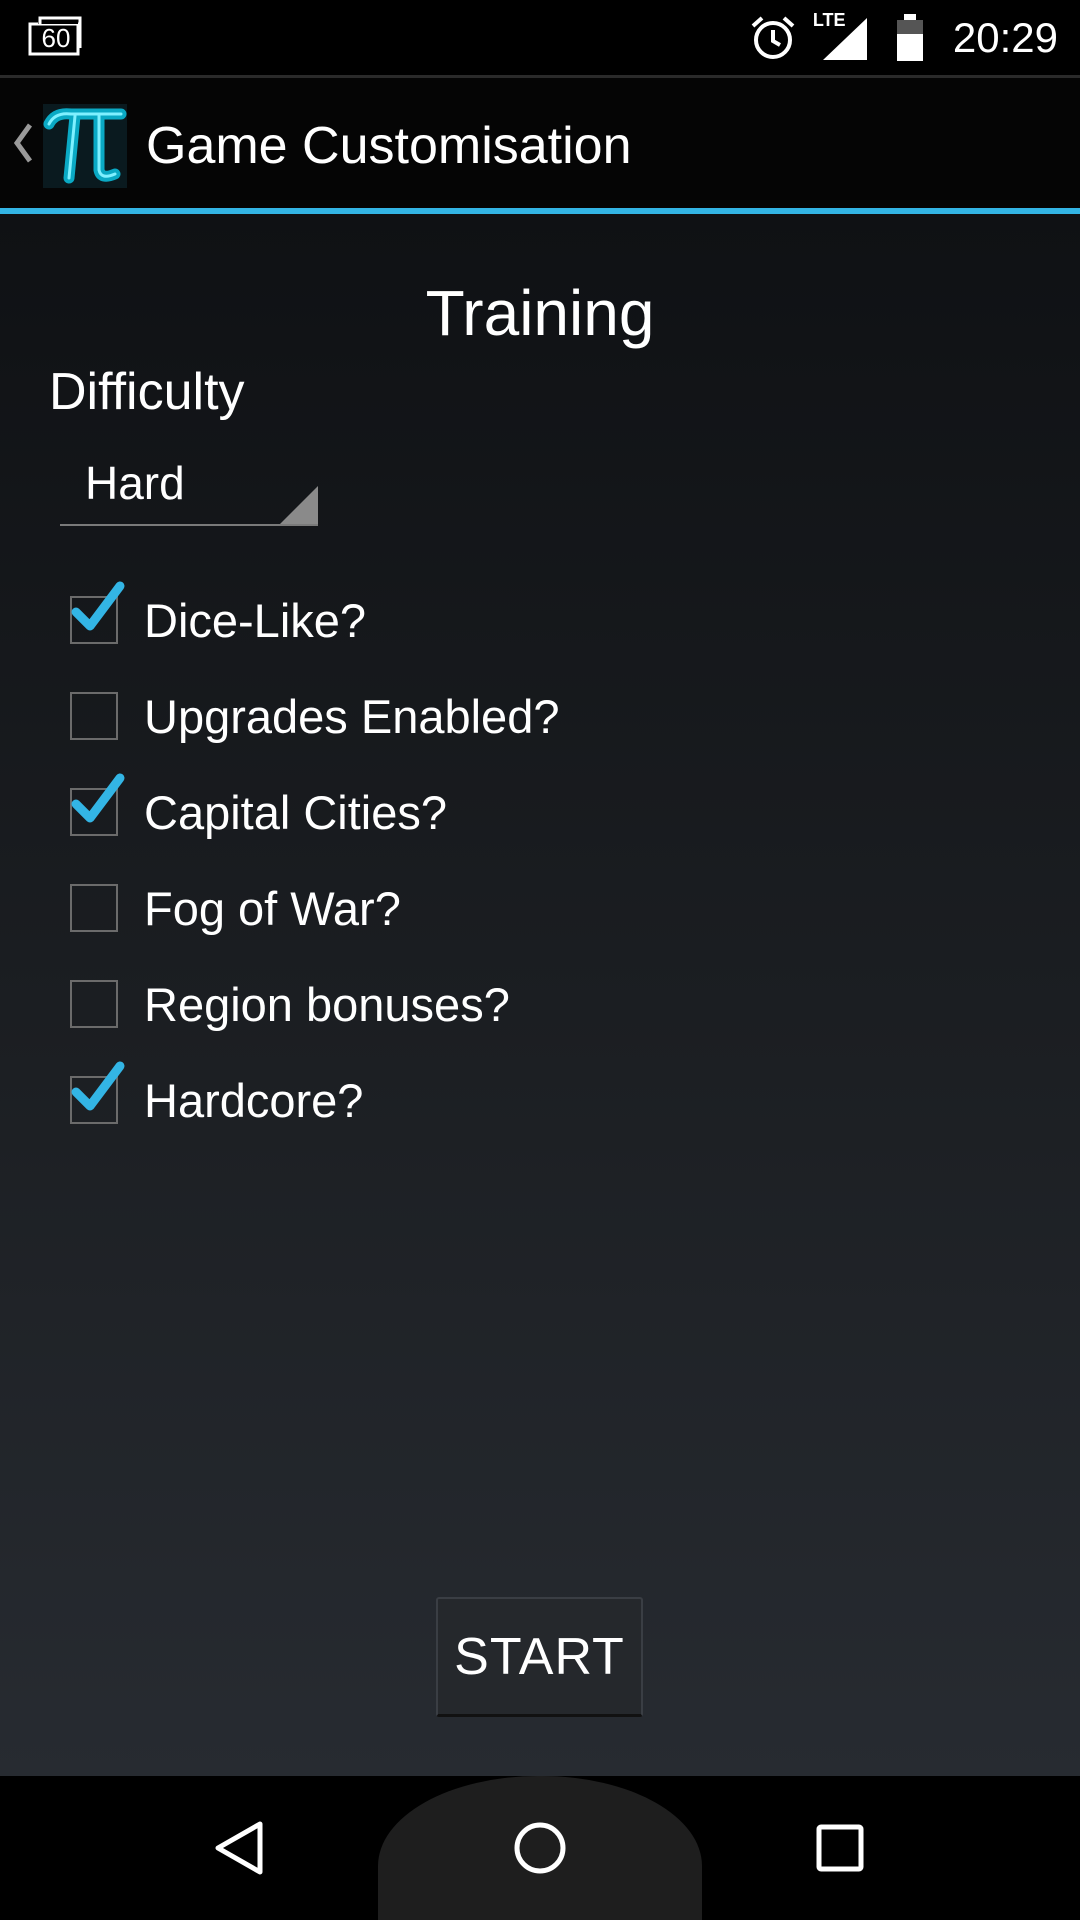  I want to click on notification-badge: 60, so click(56, 38).